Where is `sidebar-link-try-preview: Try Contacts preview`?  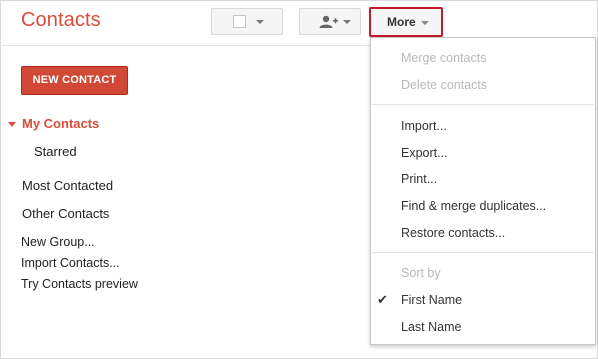 sidebar-link-try-preview: Try Contacts preview is located at coordinates (79, 284).